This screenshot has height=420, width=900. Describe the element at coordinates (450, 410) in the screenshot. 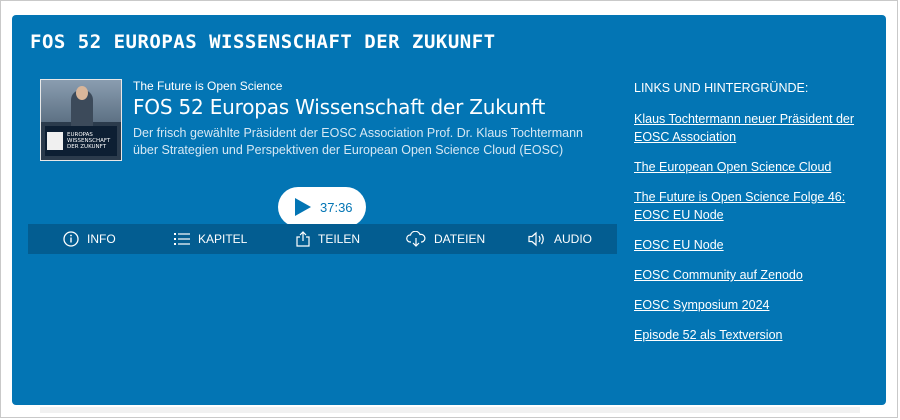

I see `bottom-strip` at that location.